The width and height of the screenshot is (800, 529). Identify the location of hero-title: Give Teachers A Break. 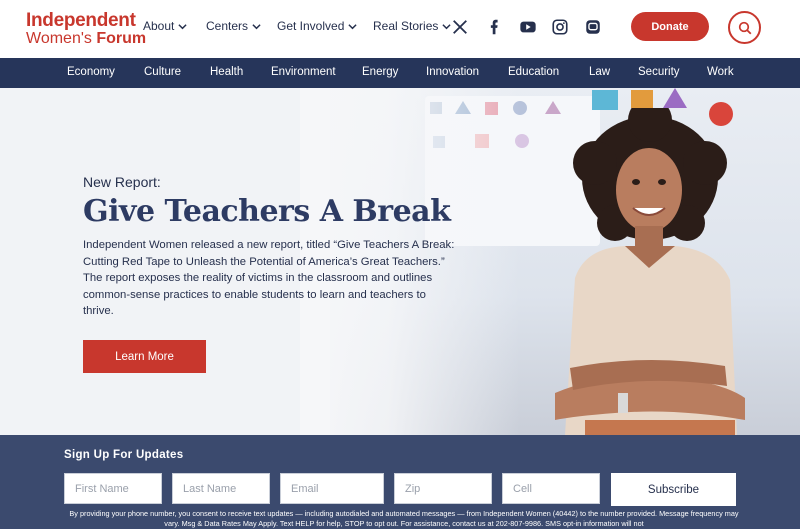
(267, 211).